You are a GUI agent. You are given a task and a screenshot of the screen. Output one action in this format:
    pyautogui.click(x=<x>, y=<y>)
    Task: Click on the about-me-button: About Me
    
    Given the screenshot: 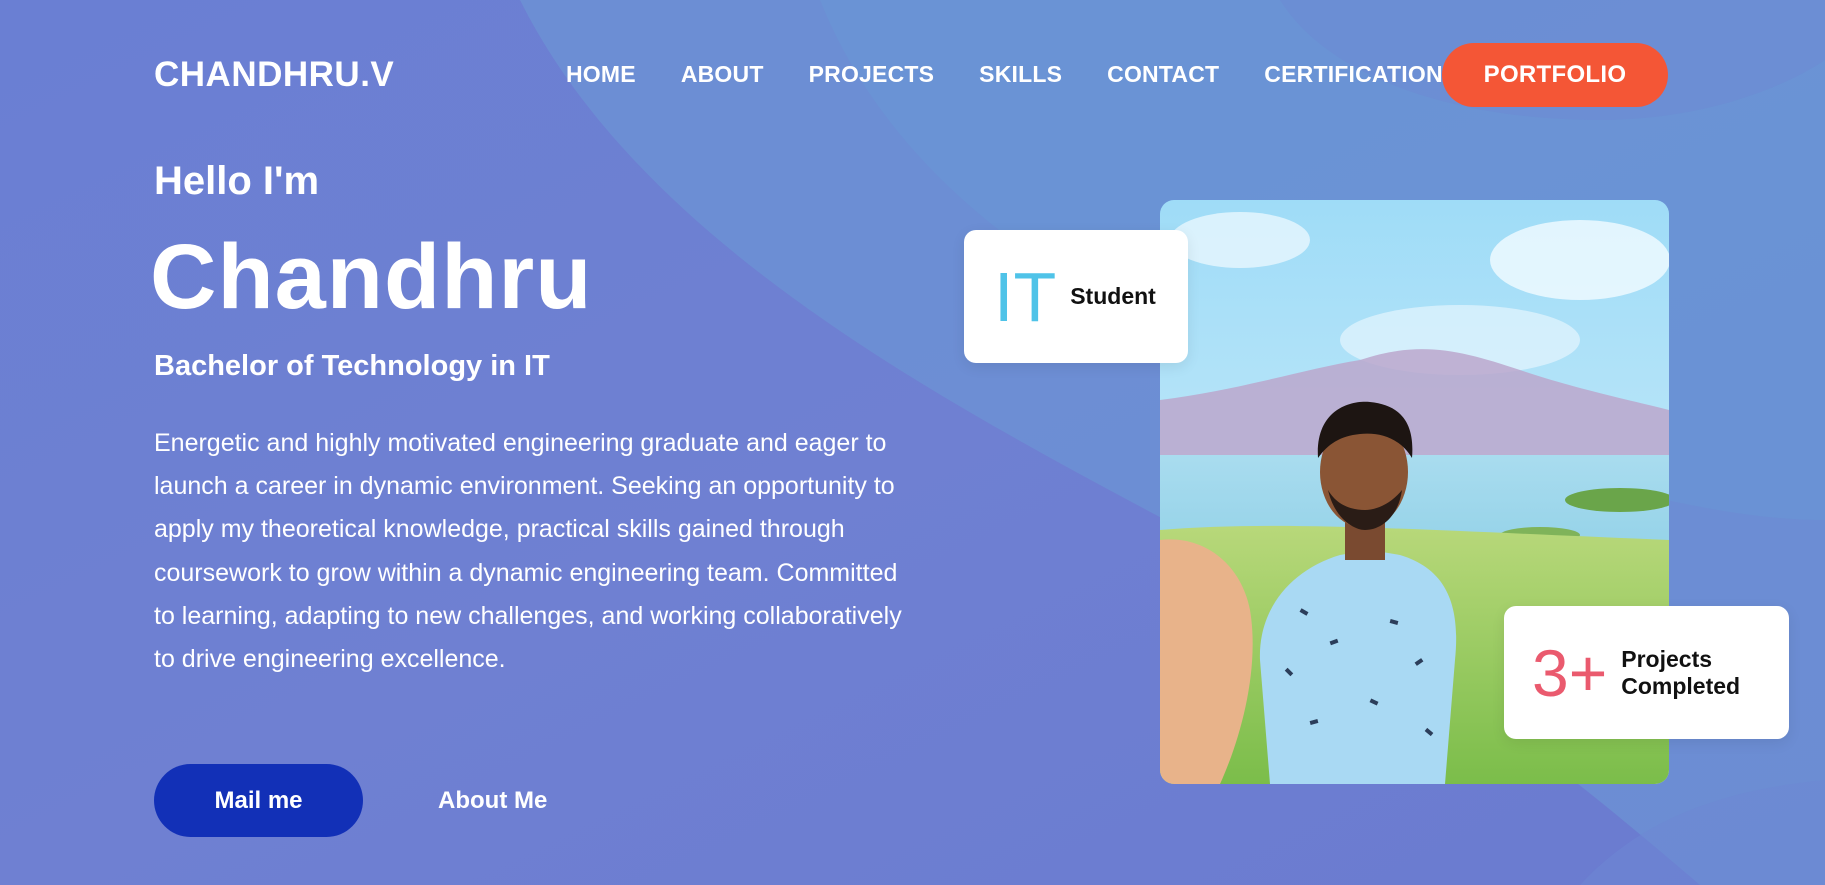 What is the action you would take?
    pyautogui.click(x=492, y=801)
    